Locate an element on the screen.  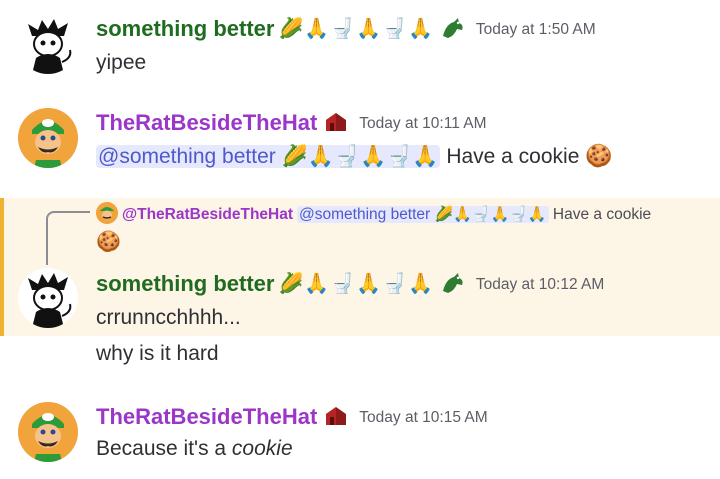
reply-avatar is located at coordinates (107, 213).